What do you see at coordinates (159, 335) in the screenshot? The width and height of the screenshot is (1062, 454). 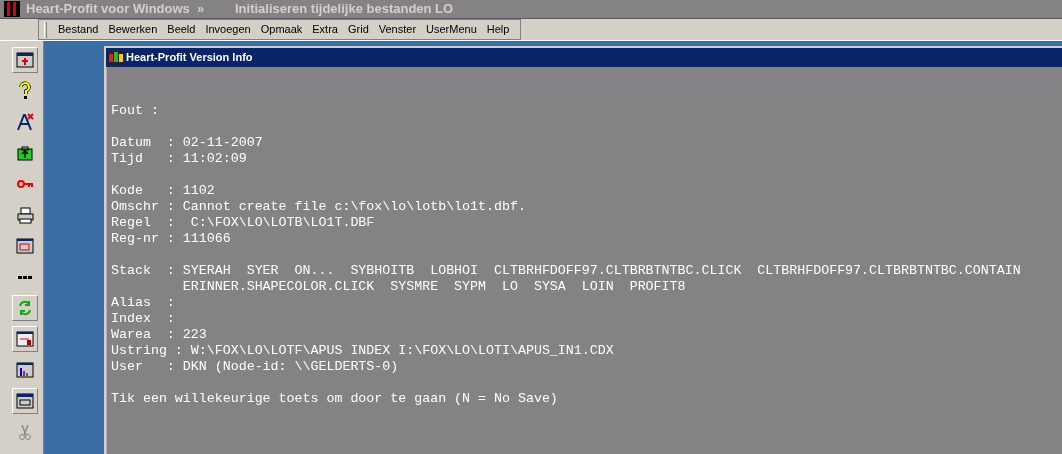 I see `message-line: Warea : 223` at bounding box center [159, 335].